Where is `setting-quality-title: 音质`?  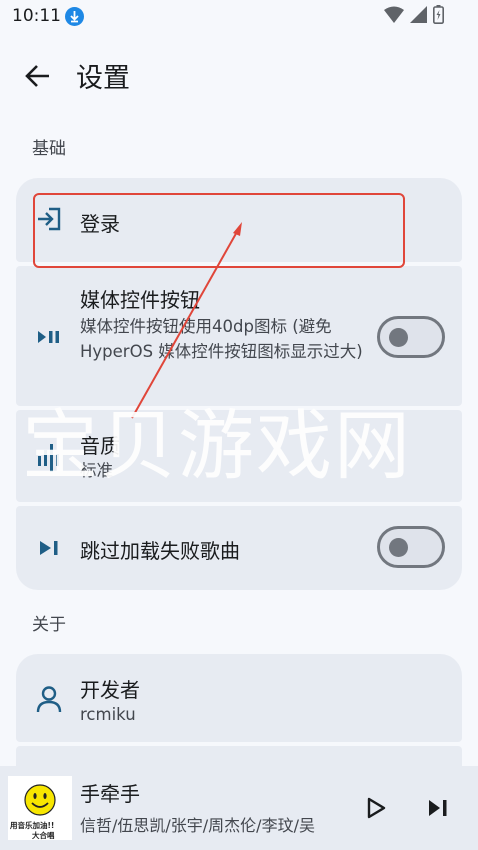 setting-quality-title: 音质 is located at coordinates (100, 446).